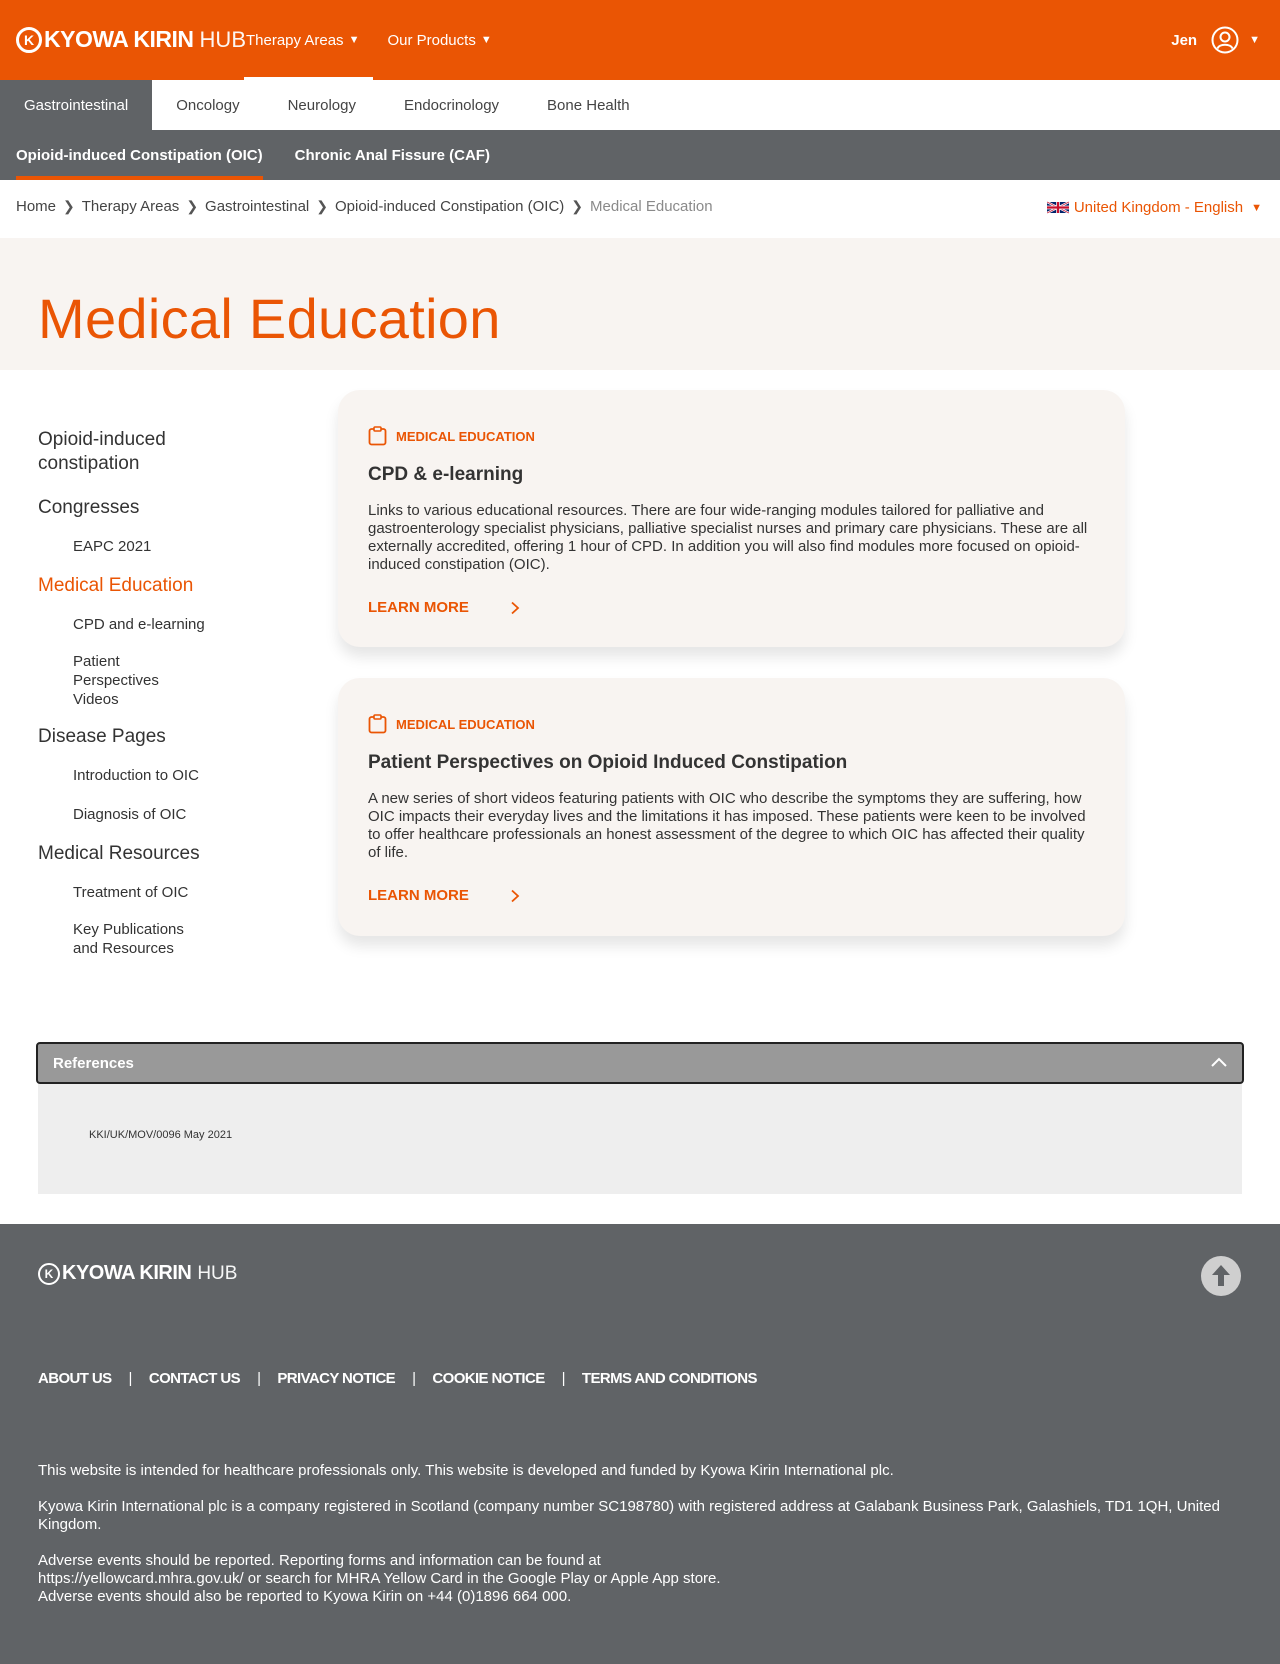  Describe the element at coordinates (322, 105) in the screenshot. I see `tab-neurology: Neurology` at that location.